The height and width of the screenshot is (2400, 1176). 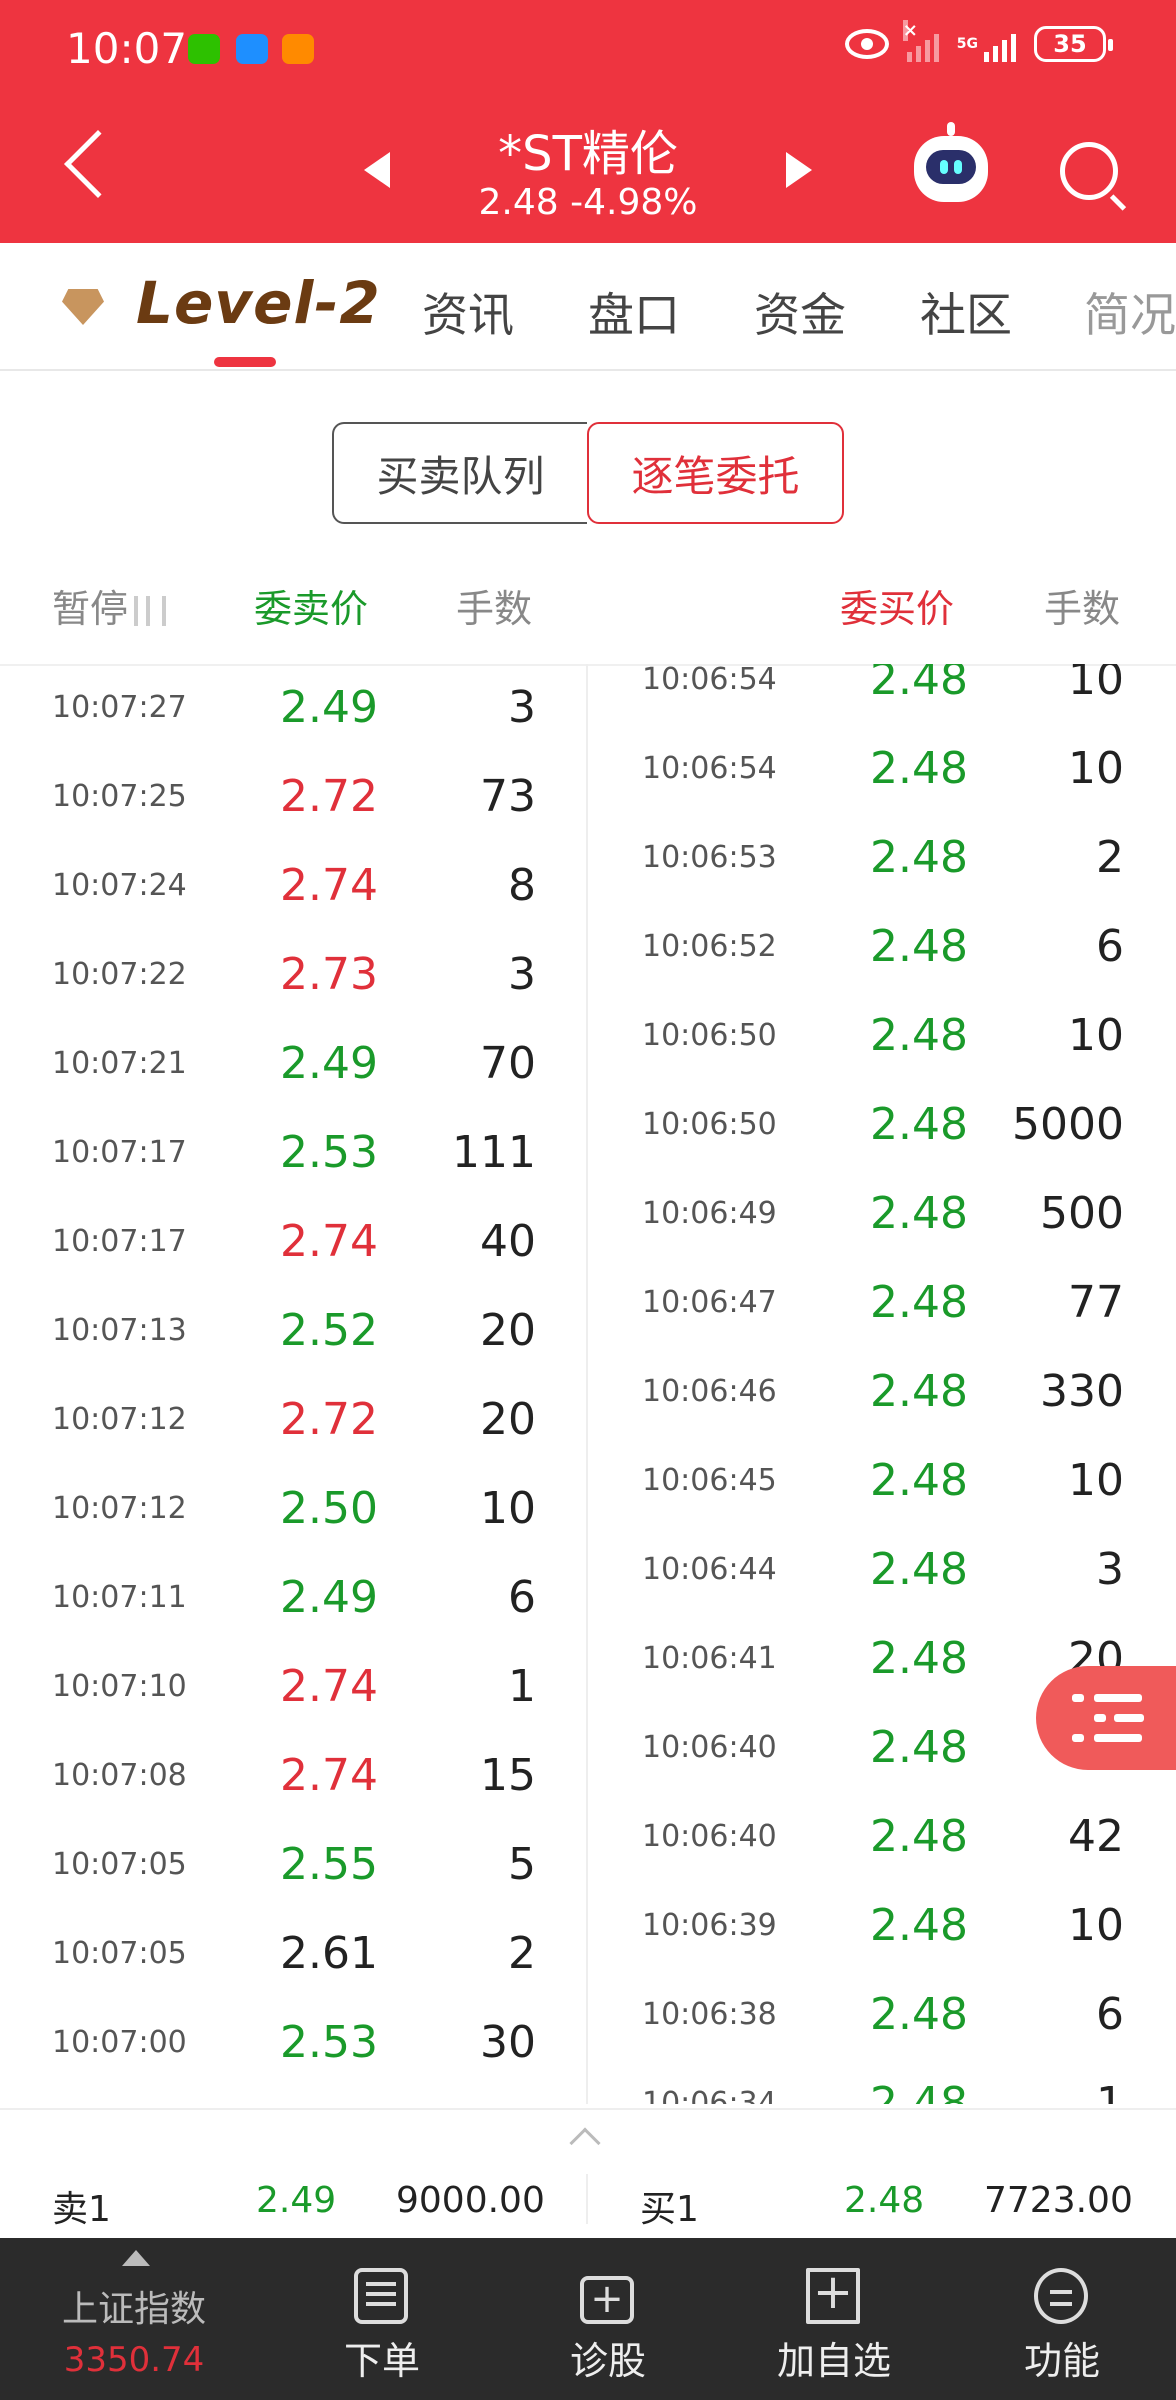 What do you see at coordinates (329, 1864) in the screenshot?
I see `order-price: 2.55` at bounding box center [329, 1864].